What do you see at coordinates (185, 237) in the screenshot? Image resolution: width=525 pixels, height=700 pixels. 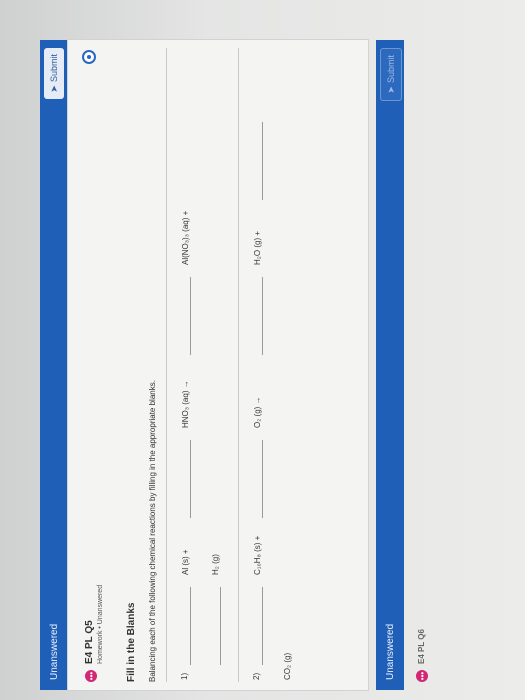 I see `product-1: Al(NO₃)₃ (aq) +` at bounding box center [185, 237].